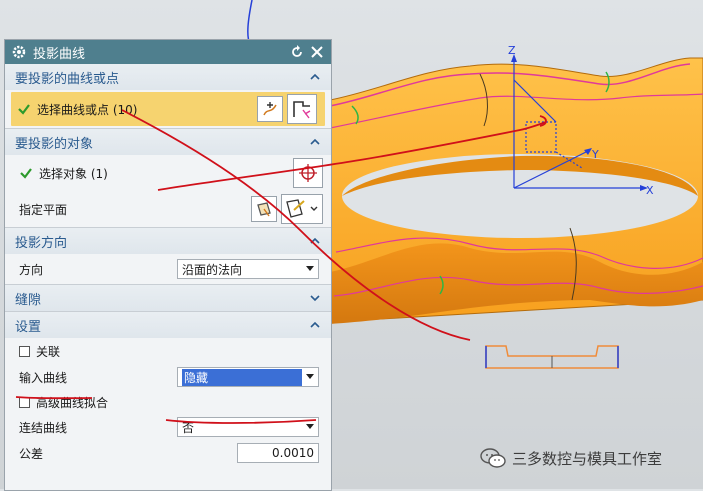 This screenshot has width=703, height=491. What do you see at coordinates (168, 77) in the screenshot?
I see `section-header-curves: 要投影的曲线或点` at bounding box center [168, 77].